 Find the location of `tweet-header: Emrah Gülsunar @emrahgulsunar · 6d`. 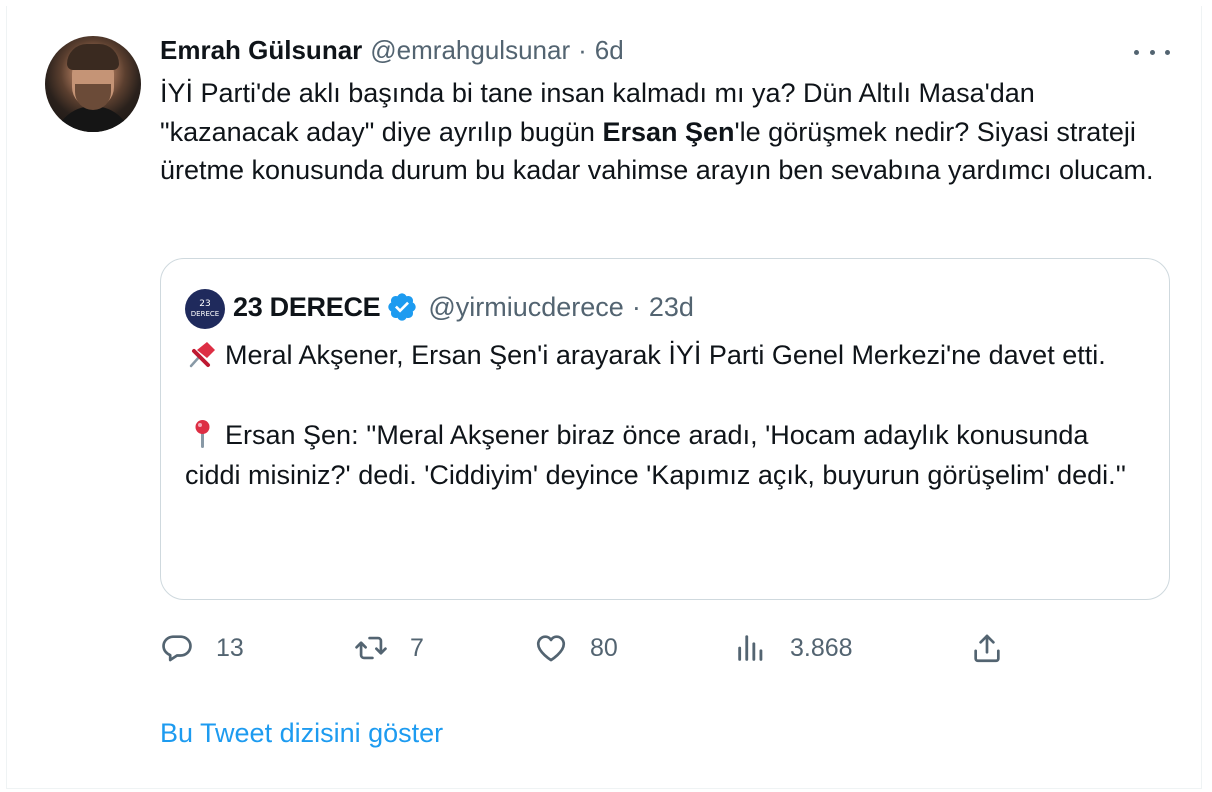

tweet-header: Emrah Gülsunar @emrahgulsunar · 6d is located at coordinates (392, 50).